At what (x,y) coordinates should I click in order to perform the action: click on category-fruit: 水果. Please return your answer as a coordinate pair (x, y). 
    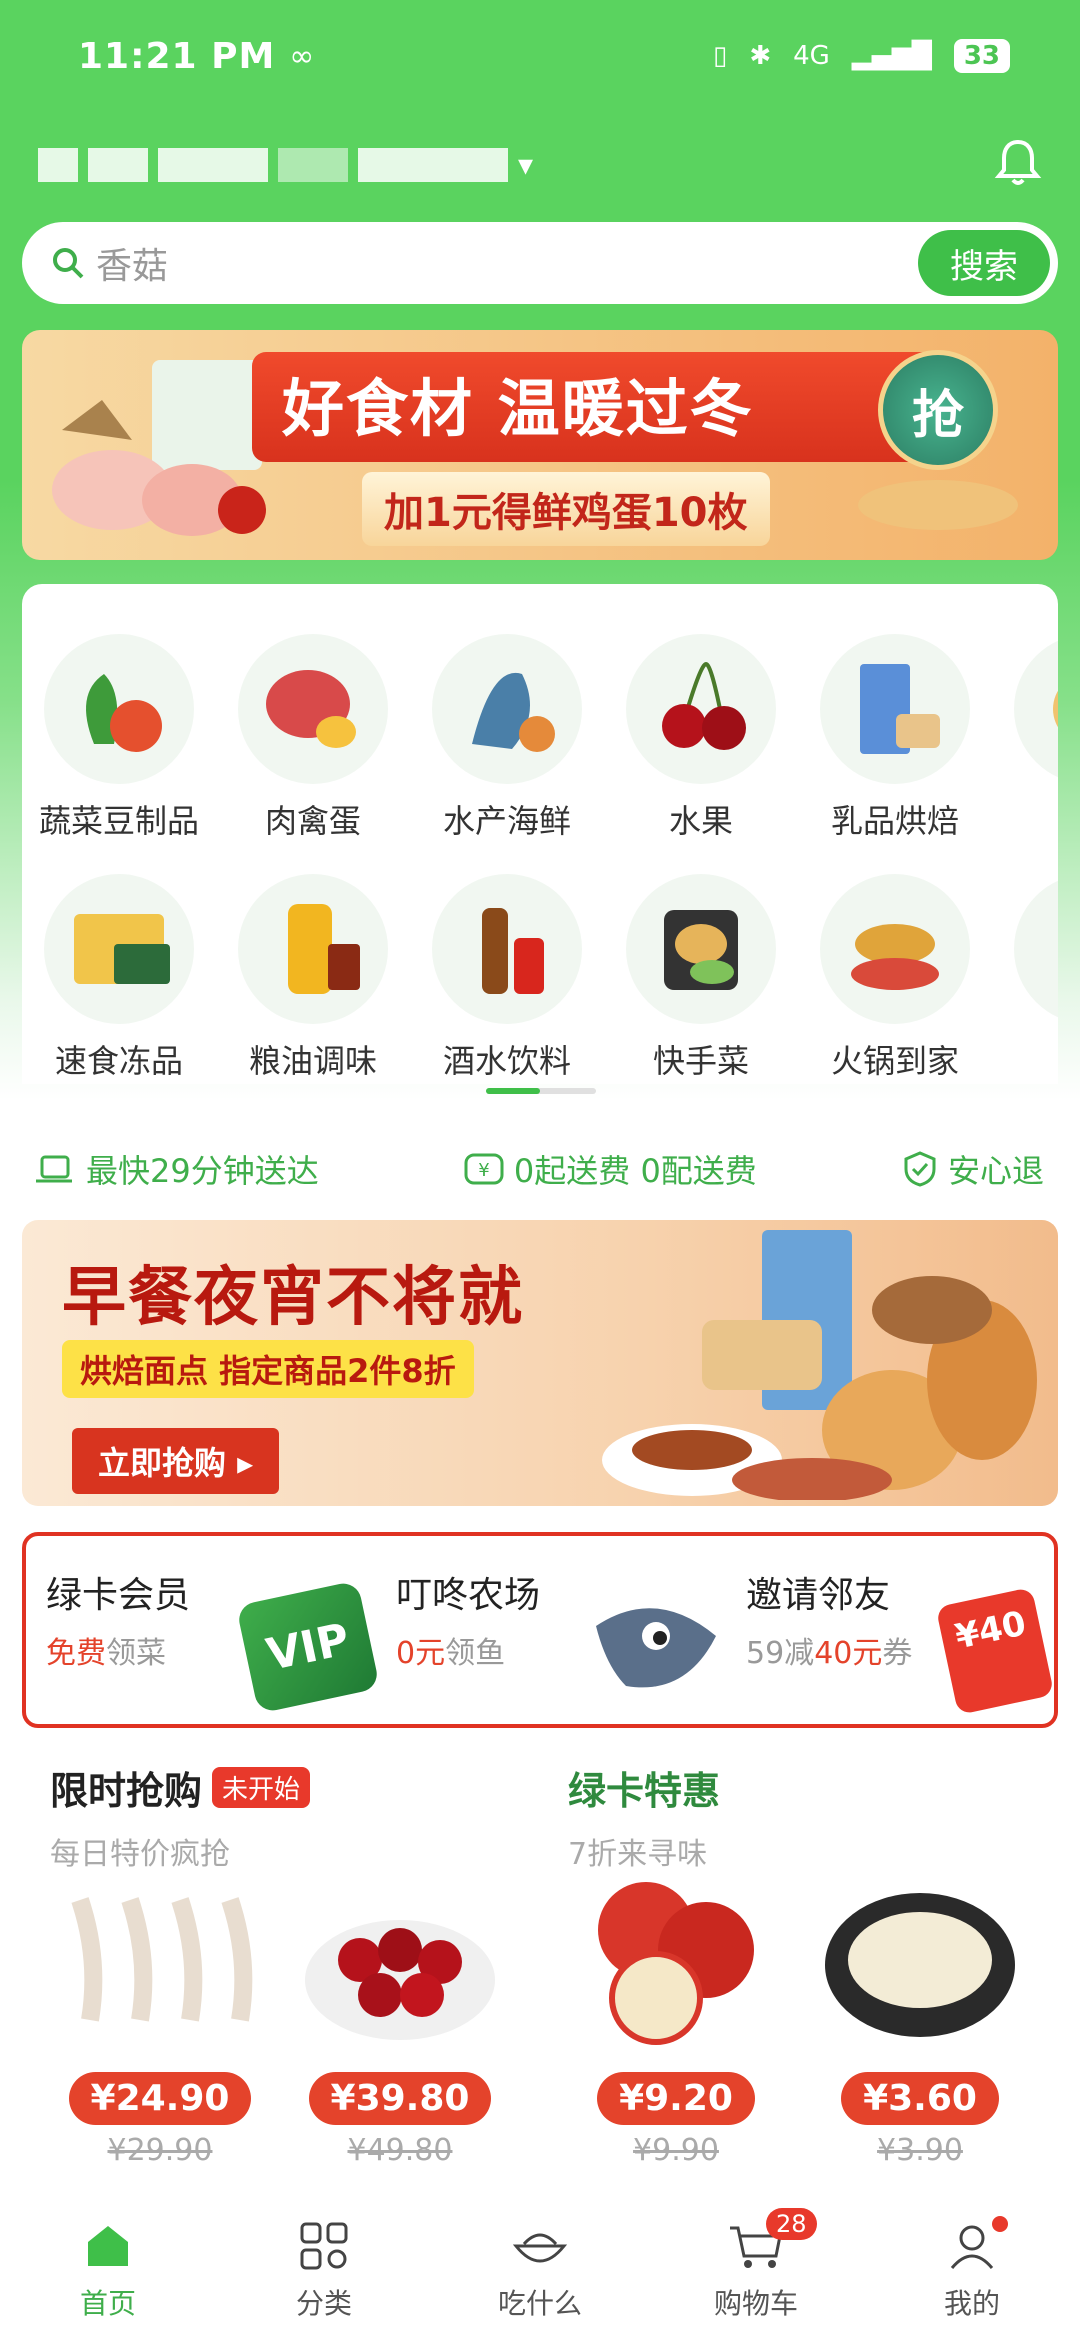
    Looking at the image, I should click on (701, 738).